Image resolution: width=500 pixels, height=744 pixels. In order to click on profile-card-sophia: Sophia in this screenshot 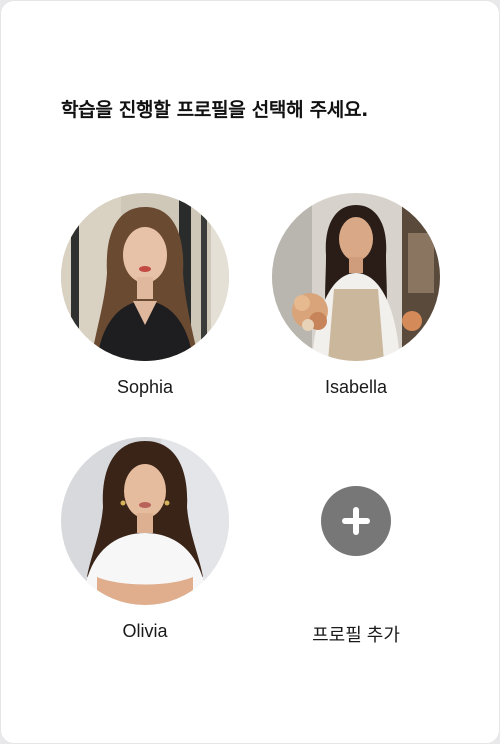, I will do `click(145, 308)`.